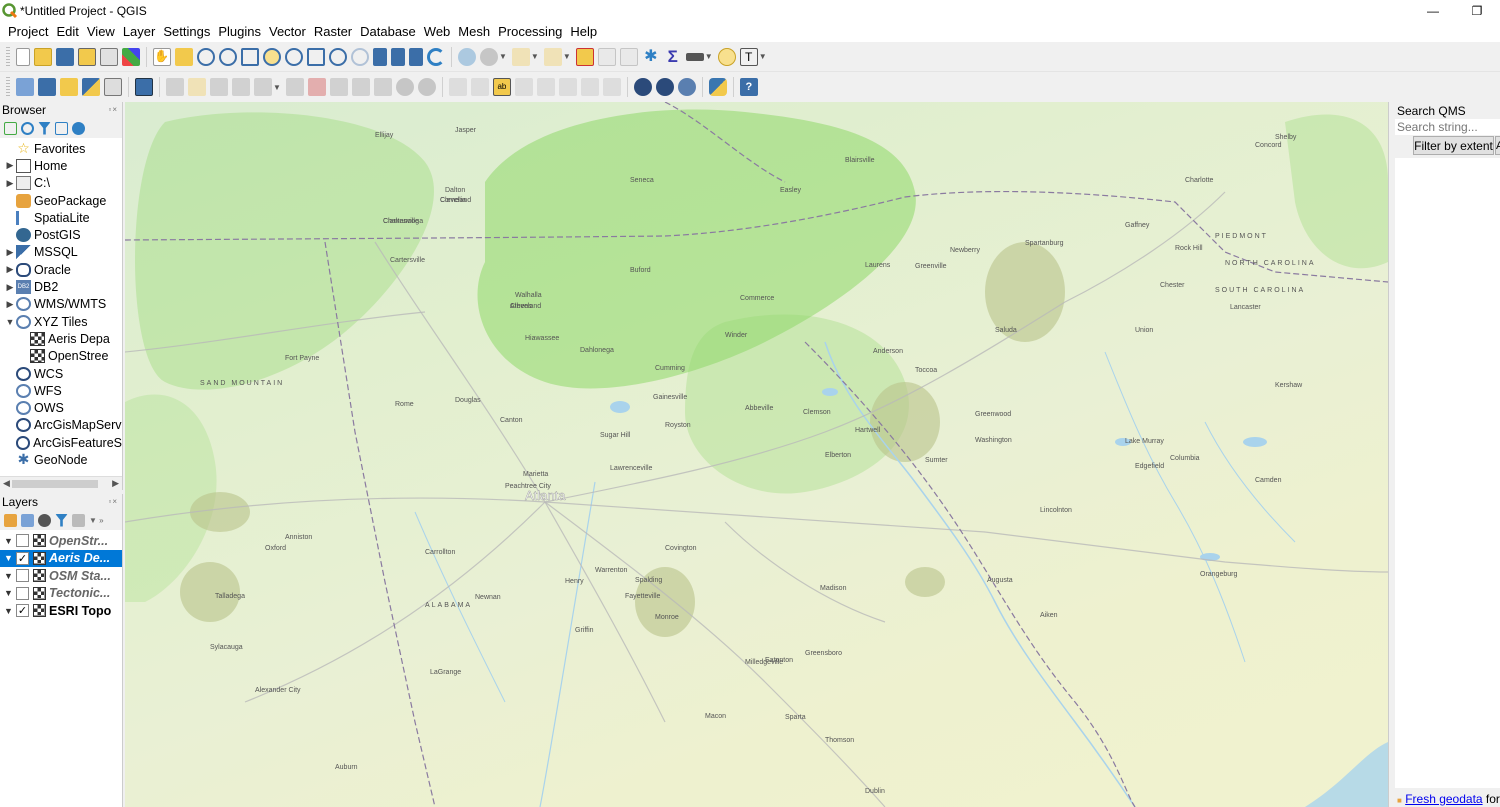  Describe the element at coordinates (87, 56) in the screenshot. I see `save-as-icon` at that location.